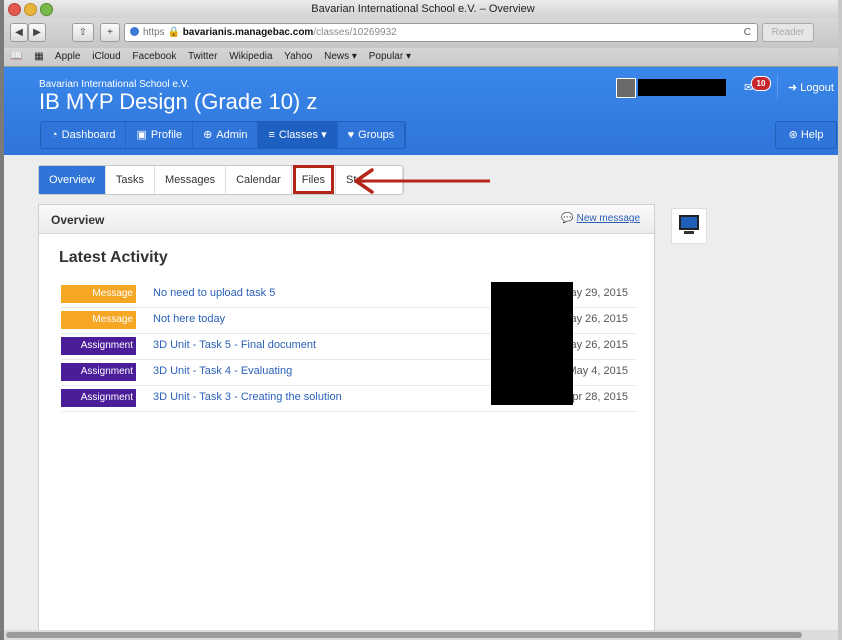 The width and height of the screenshot is (842, 640). I want to click on logout-link: ➜ Logout, so click(811, 87).